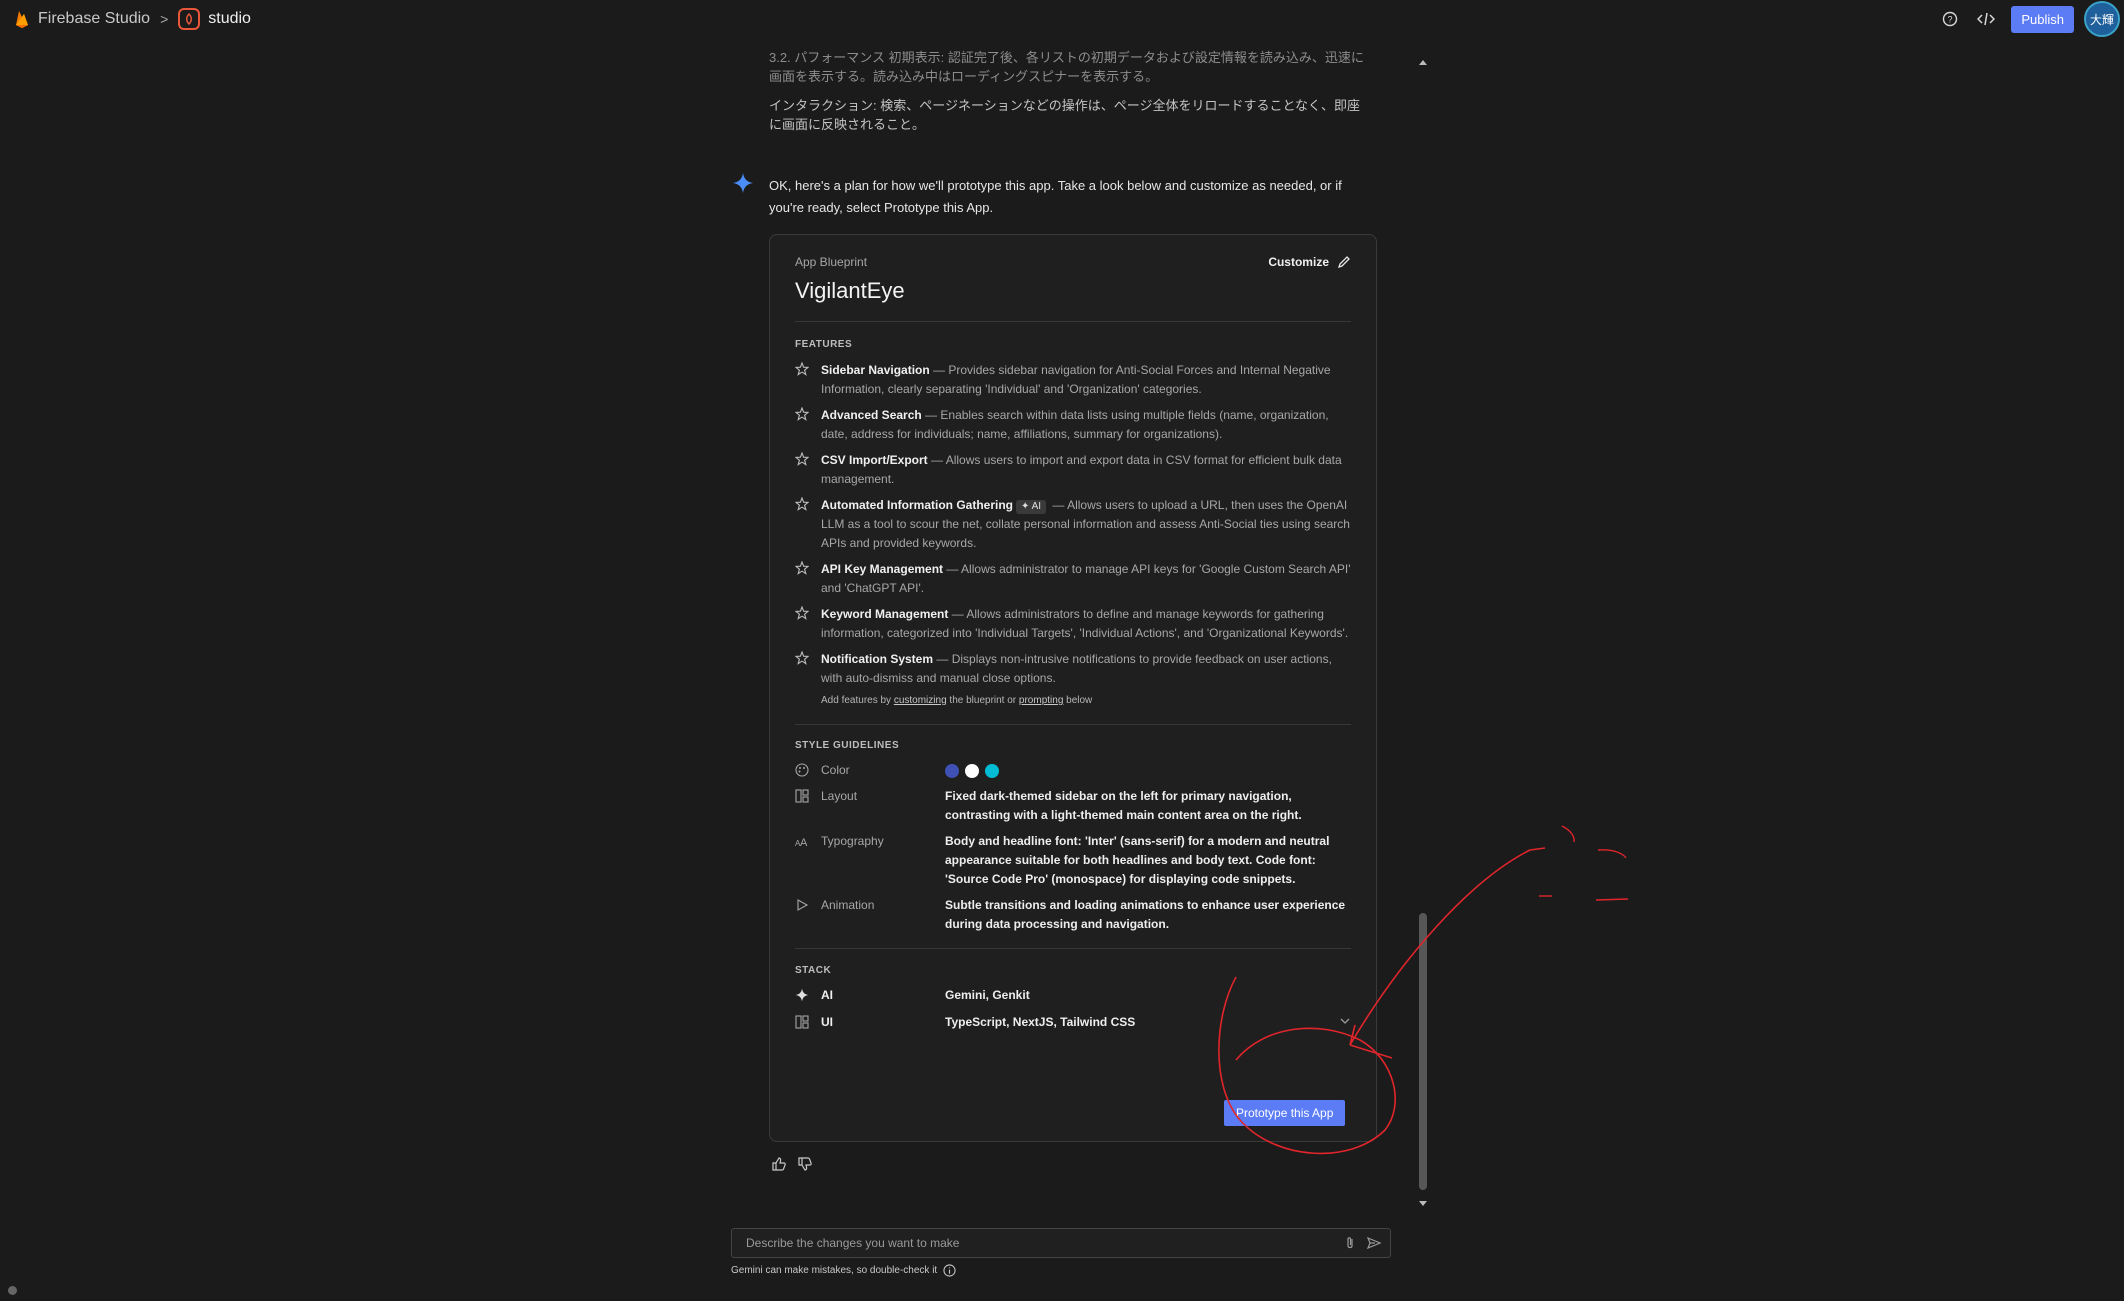  I want to click on hint-text: below, so click(1078, 700).